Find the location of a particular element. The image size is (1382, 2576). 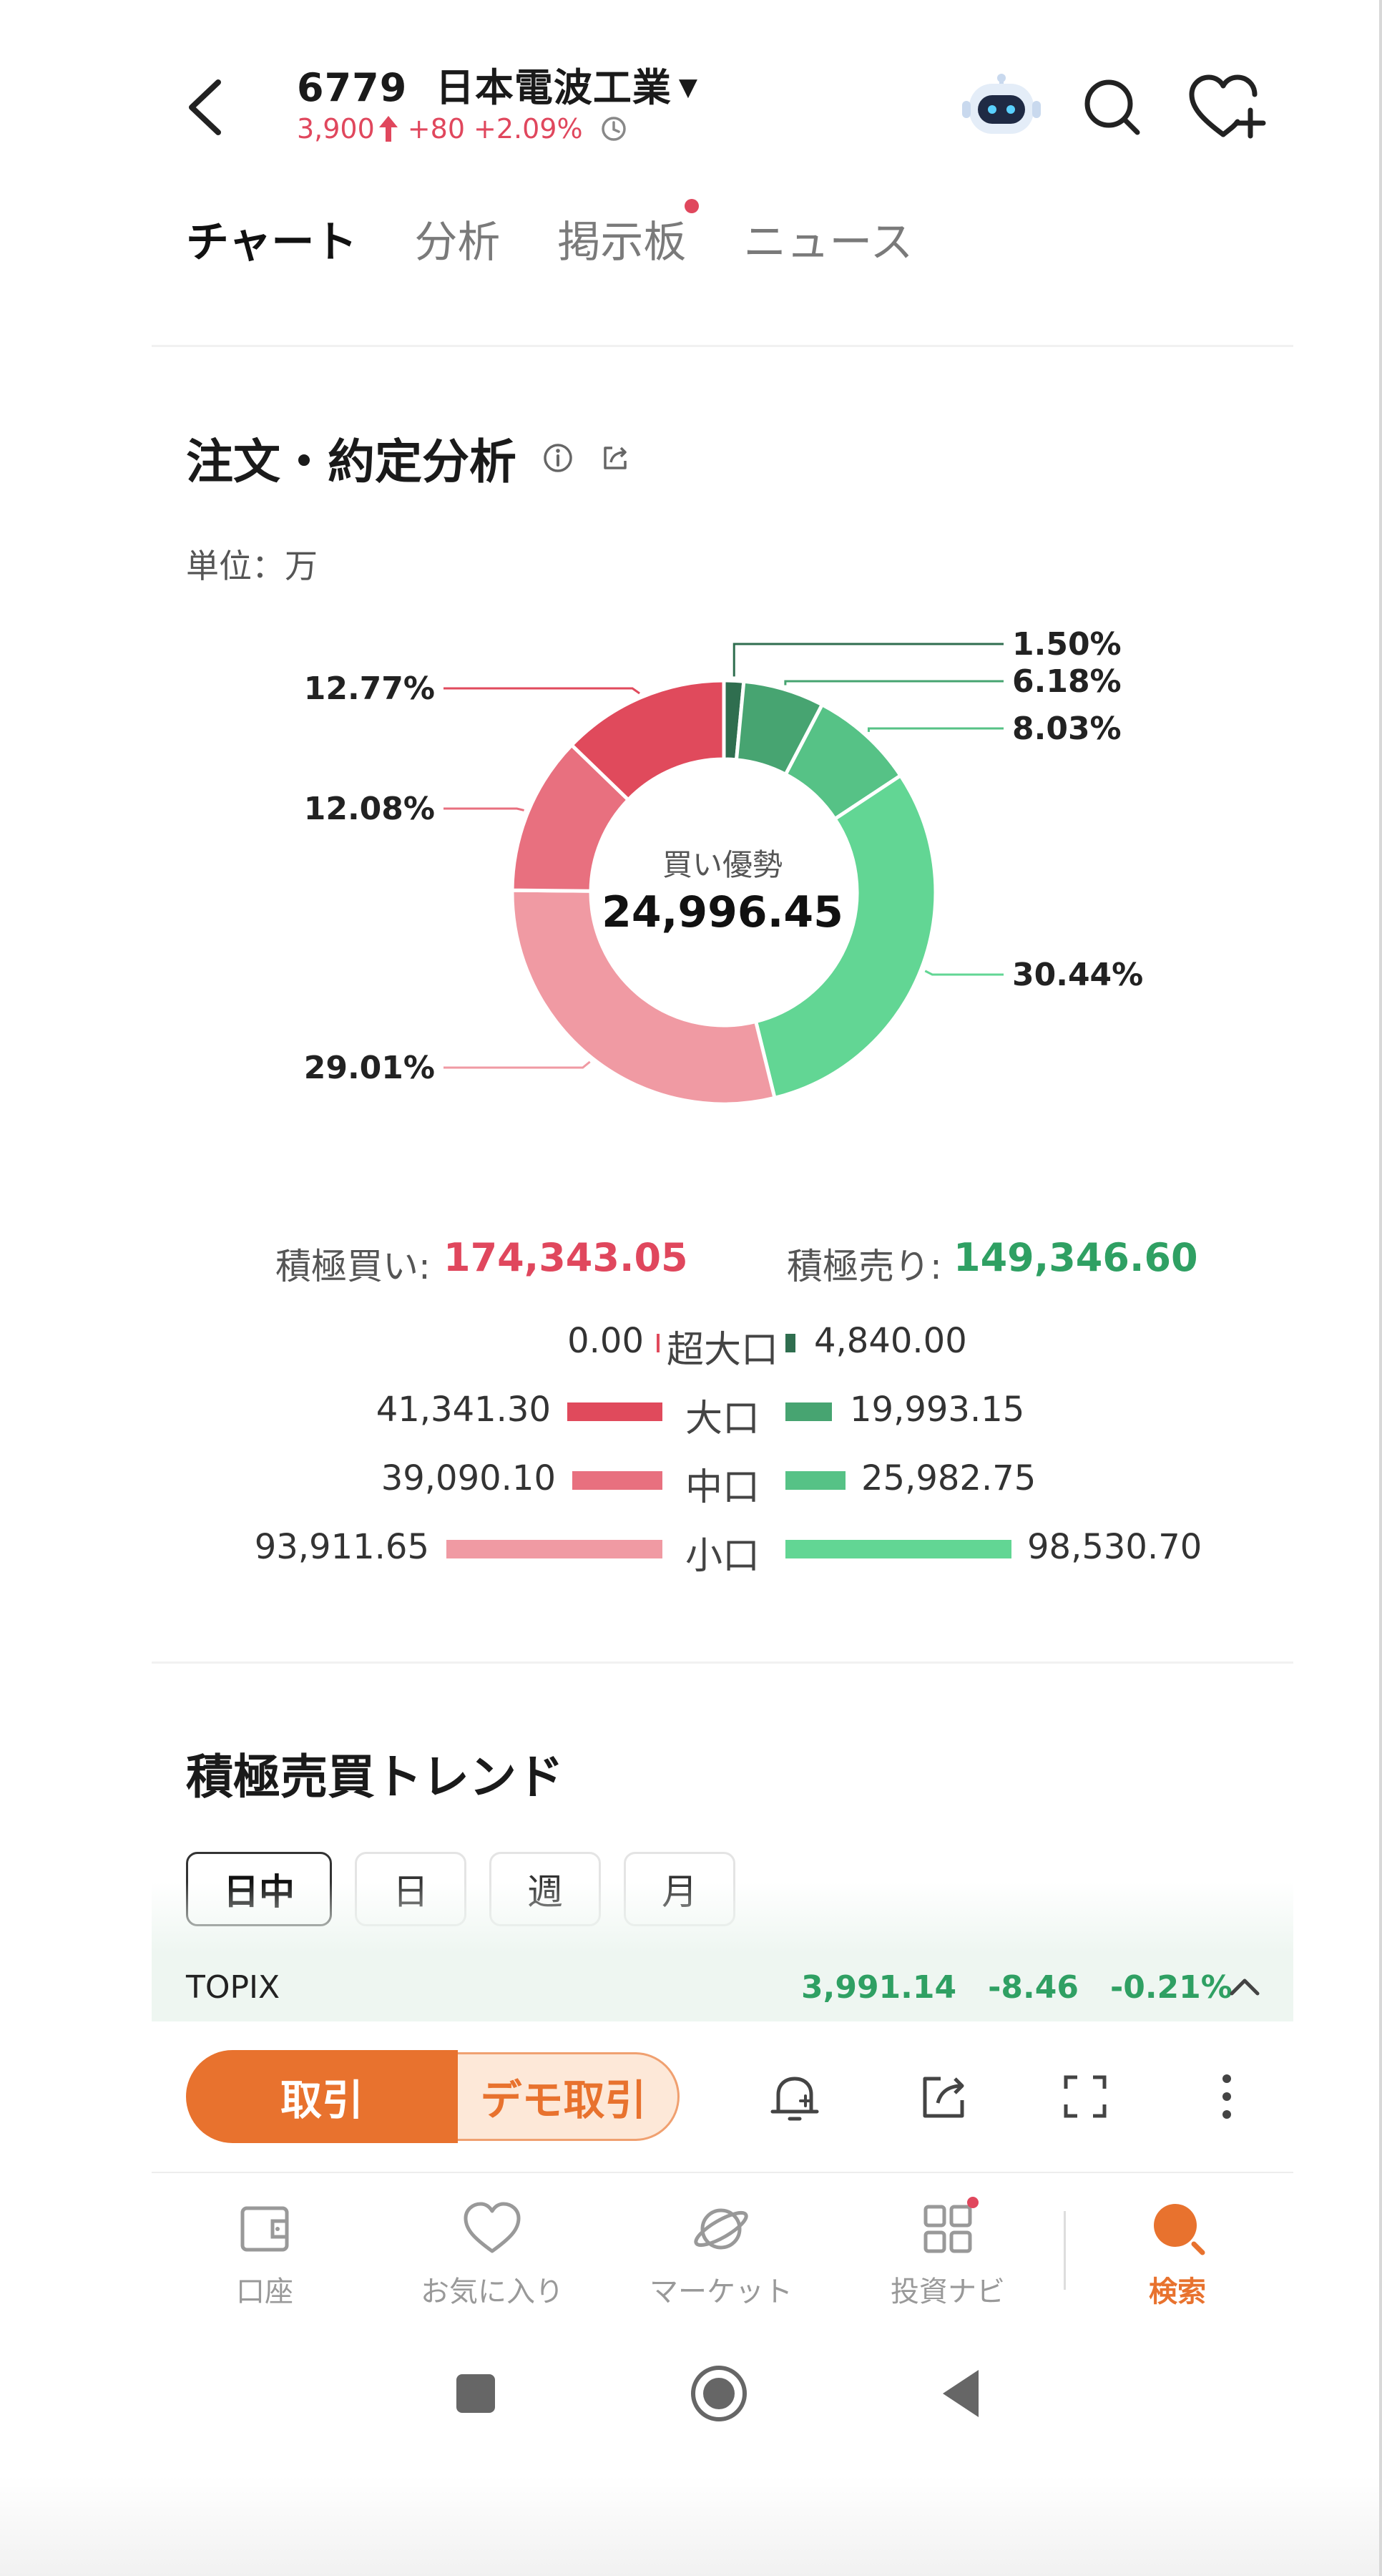

fade-overlay is located at coordinates (722, 1917).